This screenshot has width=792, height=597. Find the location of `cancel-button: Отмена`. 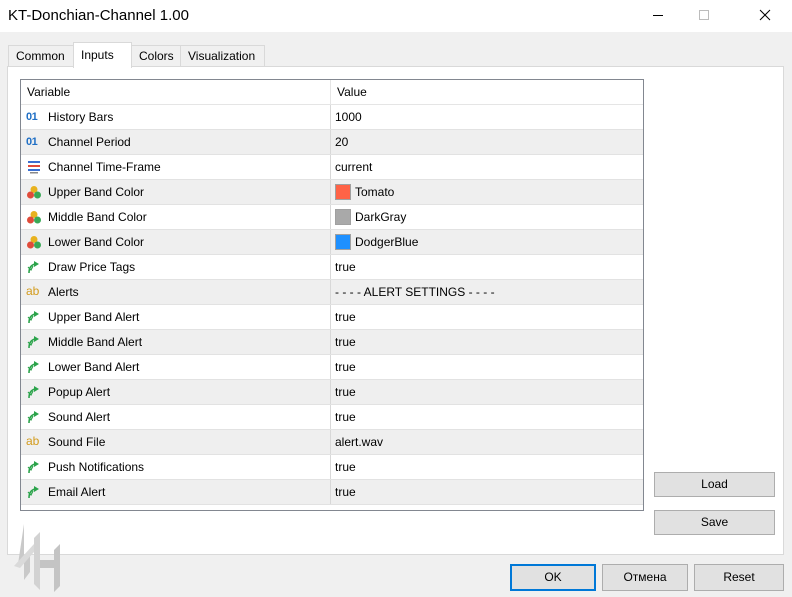

cancel-button: Отмена is located at coordinates (645, 577).